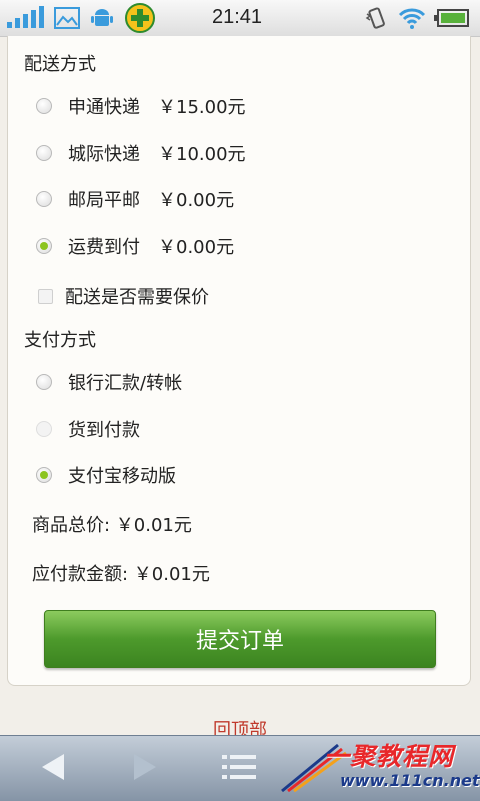  What do you see at coordinates (145, 767) in the screenshot?
I see `forward-arrow-icon` at bounding box center [145, 767].